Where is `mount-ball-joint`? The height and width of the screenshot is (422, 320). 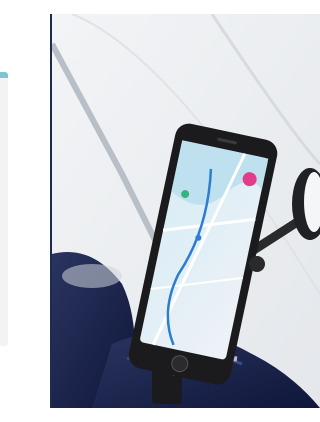 mount-ball-joint is located at coordinates (257, 264).